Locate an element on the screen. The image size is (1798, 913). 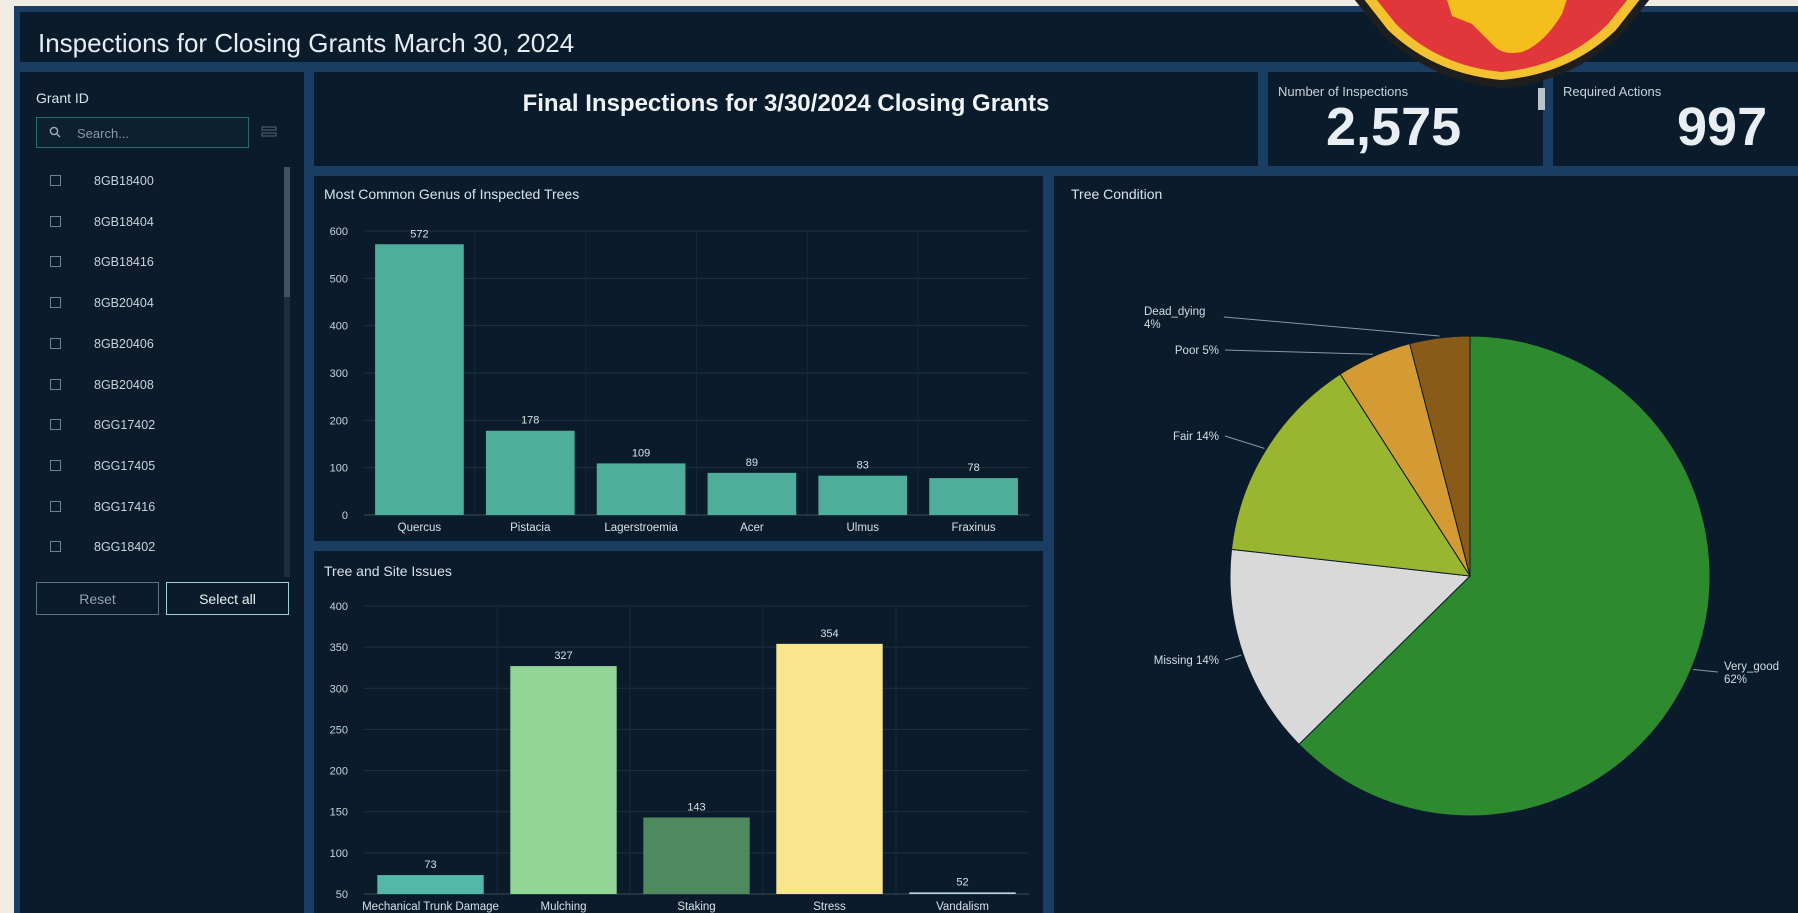
x-tick-label: Ulmus is located at coordinates (862, 528).